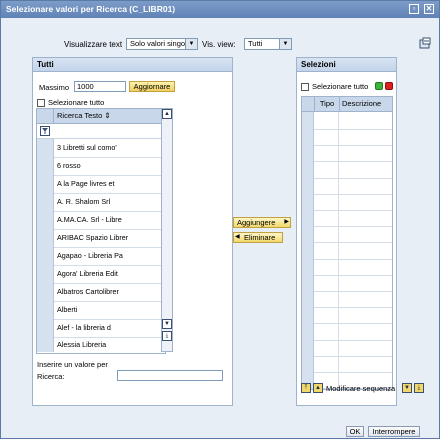 Image resolution: width=440 pixels, height=439 pixels. I want to click on table-row: A.MA.CA. Srl - Libre, so click(101, 220).